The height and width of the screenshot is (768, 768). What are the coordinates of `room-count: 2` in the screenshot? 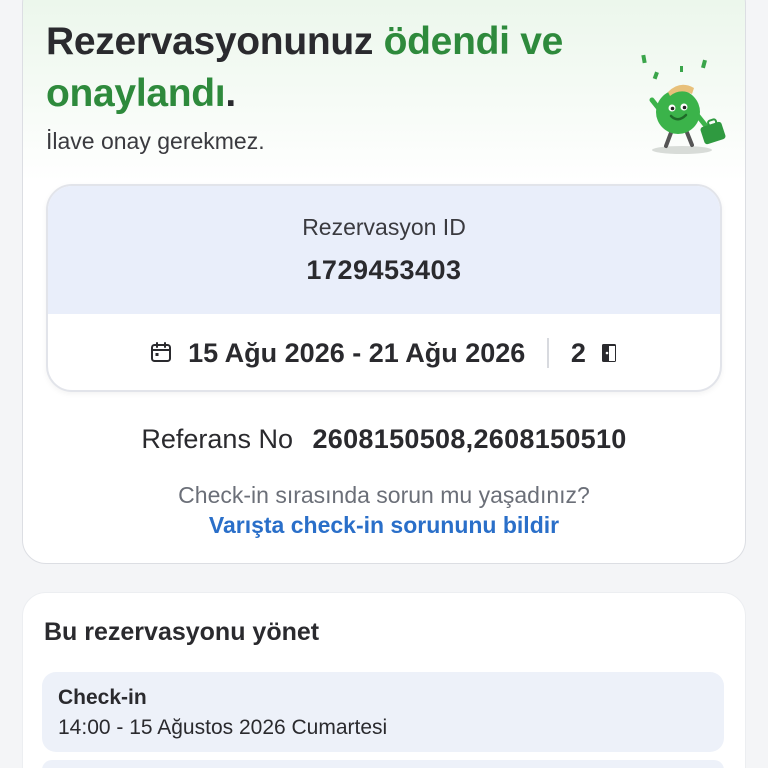 It's located at (578, 352).